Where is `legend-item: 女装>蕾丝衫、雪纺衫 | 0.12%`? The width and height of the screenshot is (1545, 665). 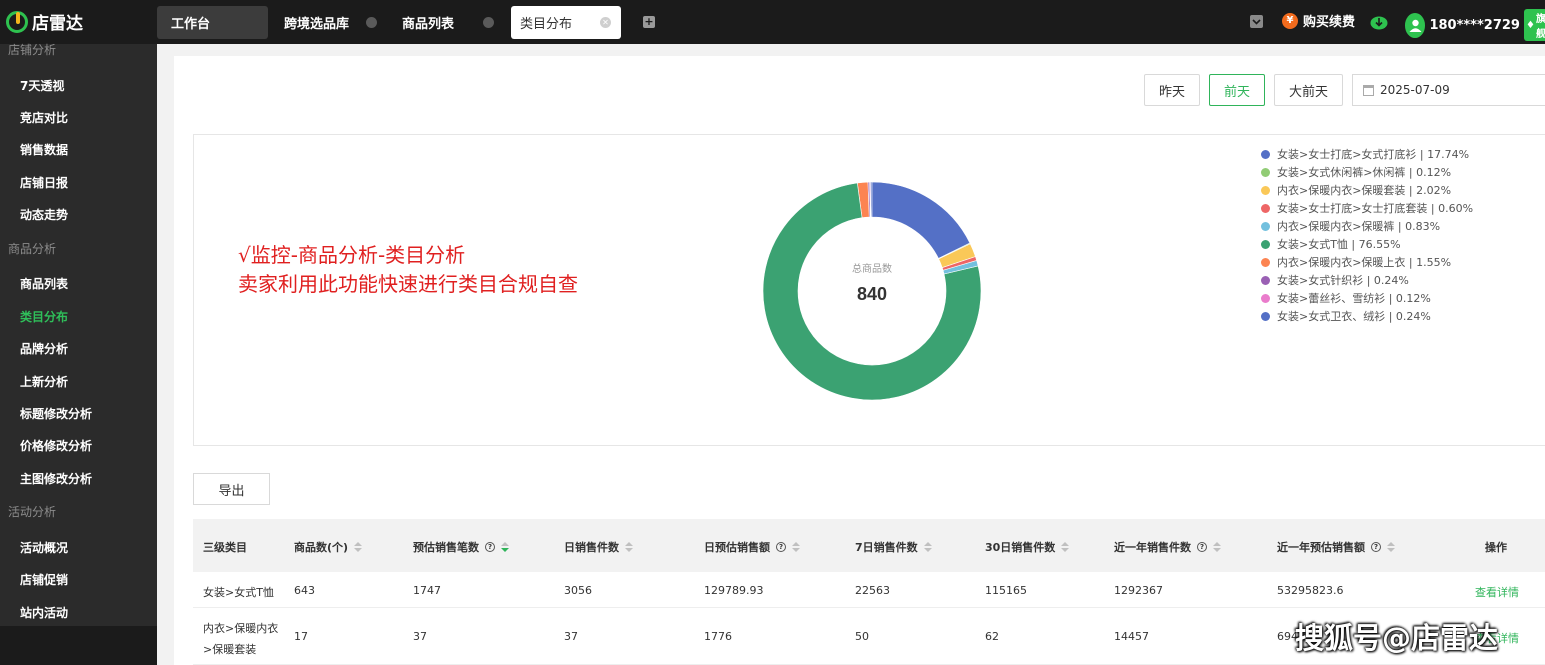
legend-item: 女装>蕾丝衫、雪纺衫 | 0.12% is located at coordinates (1367, 298).